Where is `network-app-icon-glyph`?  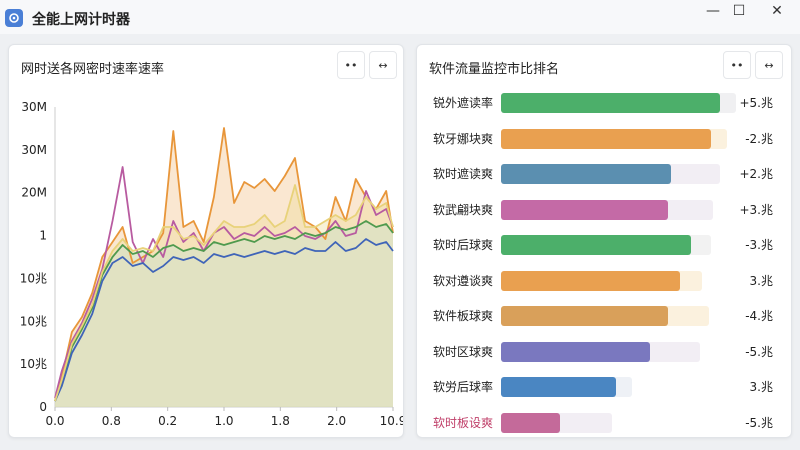
network-app-icon-glyph is located at coordinates (14, 18).